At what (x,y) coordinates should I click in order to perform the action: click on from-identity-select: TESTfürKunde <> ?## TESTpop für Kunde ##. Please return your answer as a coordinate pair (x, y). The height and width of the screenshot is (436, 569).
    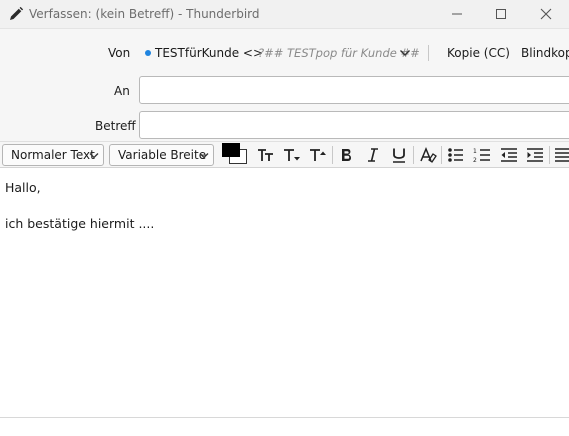
    Looking at the image, I should click on (280, 53).